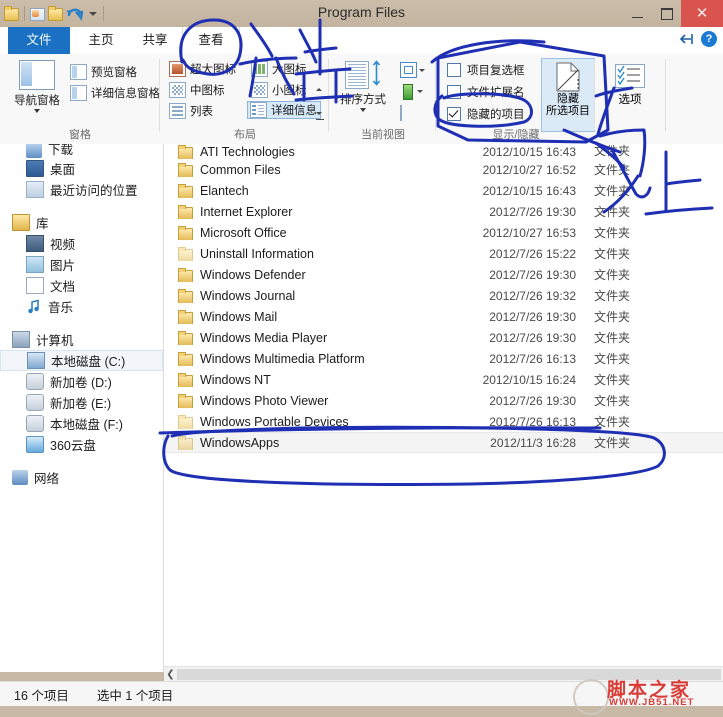 The height and width of the screenshot is (717, 723). Describe the element at coordinates (408, 70) in the screenshot. I see `add-columns-icon` at that location.